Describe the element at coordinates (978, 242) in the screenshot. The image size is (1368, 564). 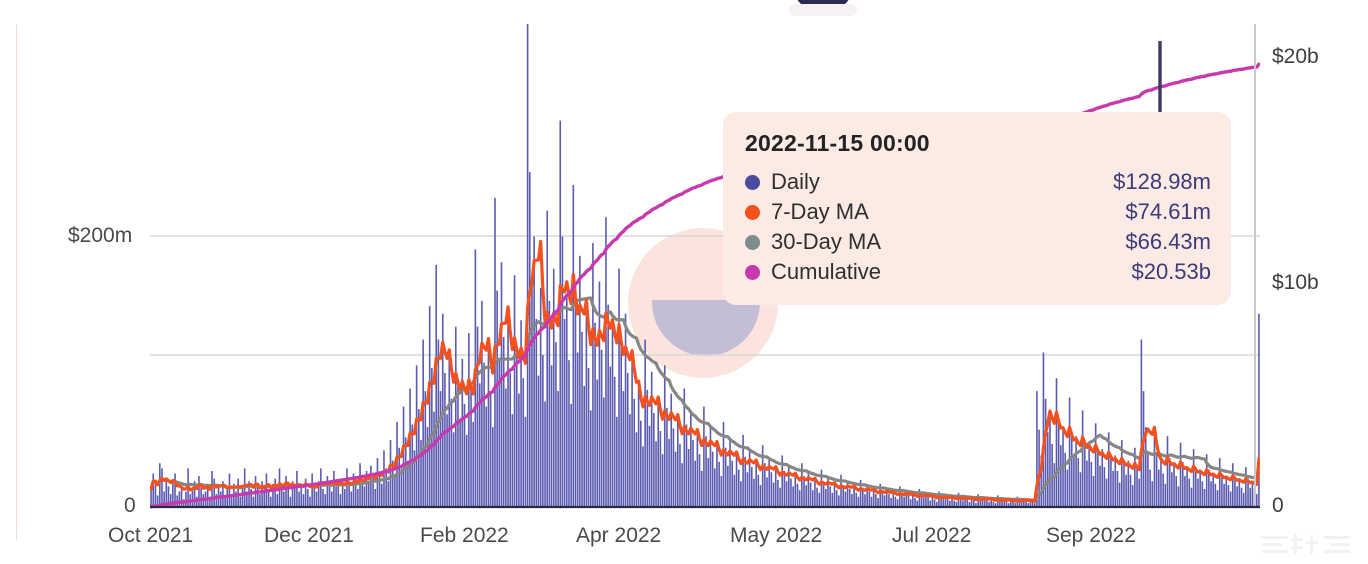
I see `tooltip-row-ma30: 30-Day MA $66.43m` at that location.